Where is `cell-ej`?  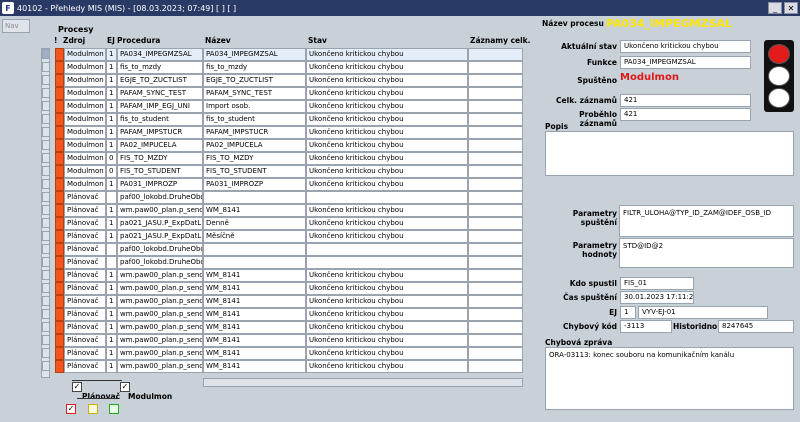
cell-ej is located at coordinates (111, 197).